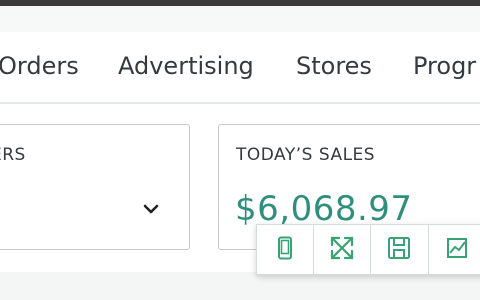 The height and width of the screenshot is (300, 480). I want to click on save-button, so click(400, 249).